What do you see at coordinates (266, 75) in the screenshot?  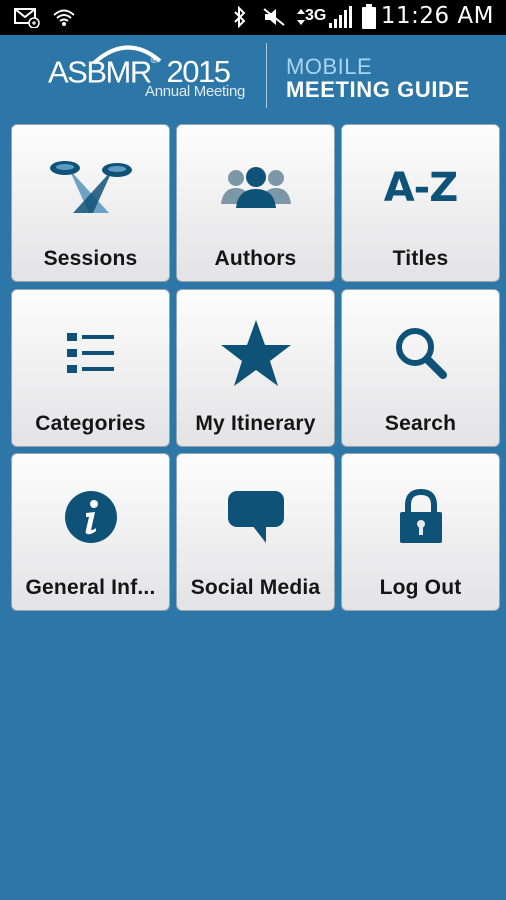 I see `header-divider` at bounding box center [266, 75].